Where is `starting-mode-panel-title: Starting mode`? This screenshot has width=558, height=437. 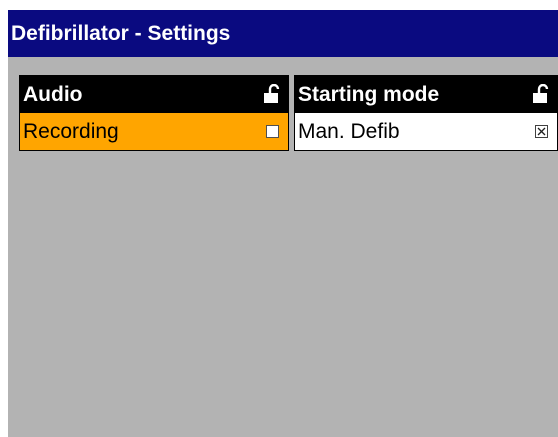
starting-mode-panel-title: Starting mode is located at coordinates (369, 94).